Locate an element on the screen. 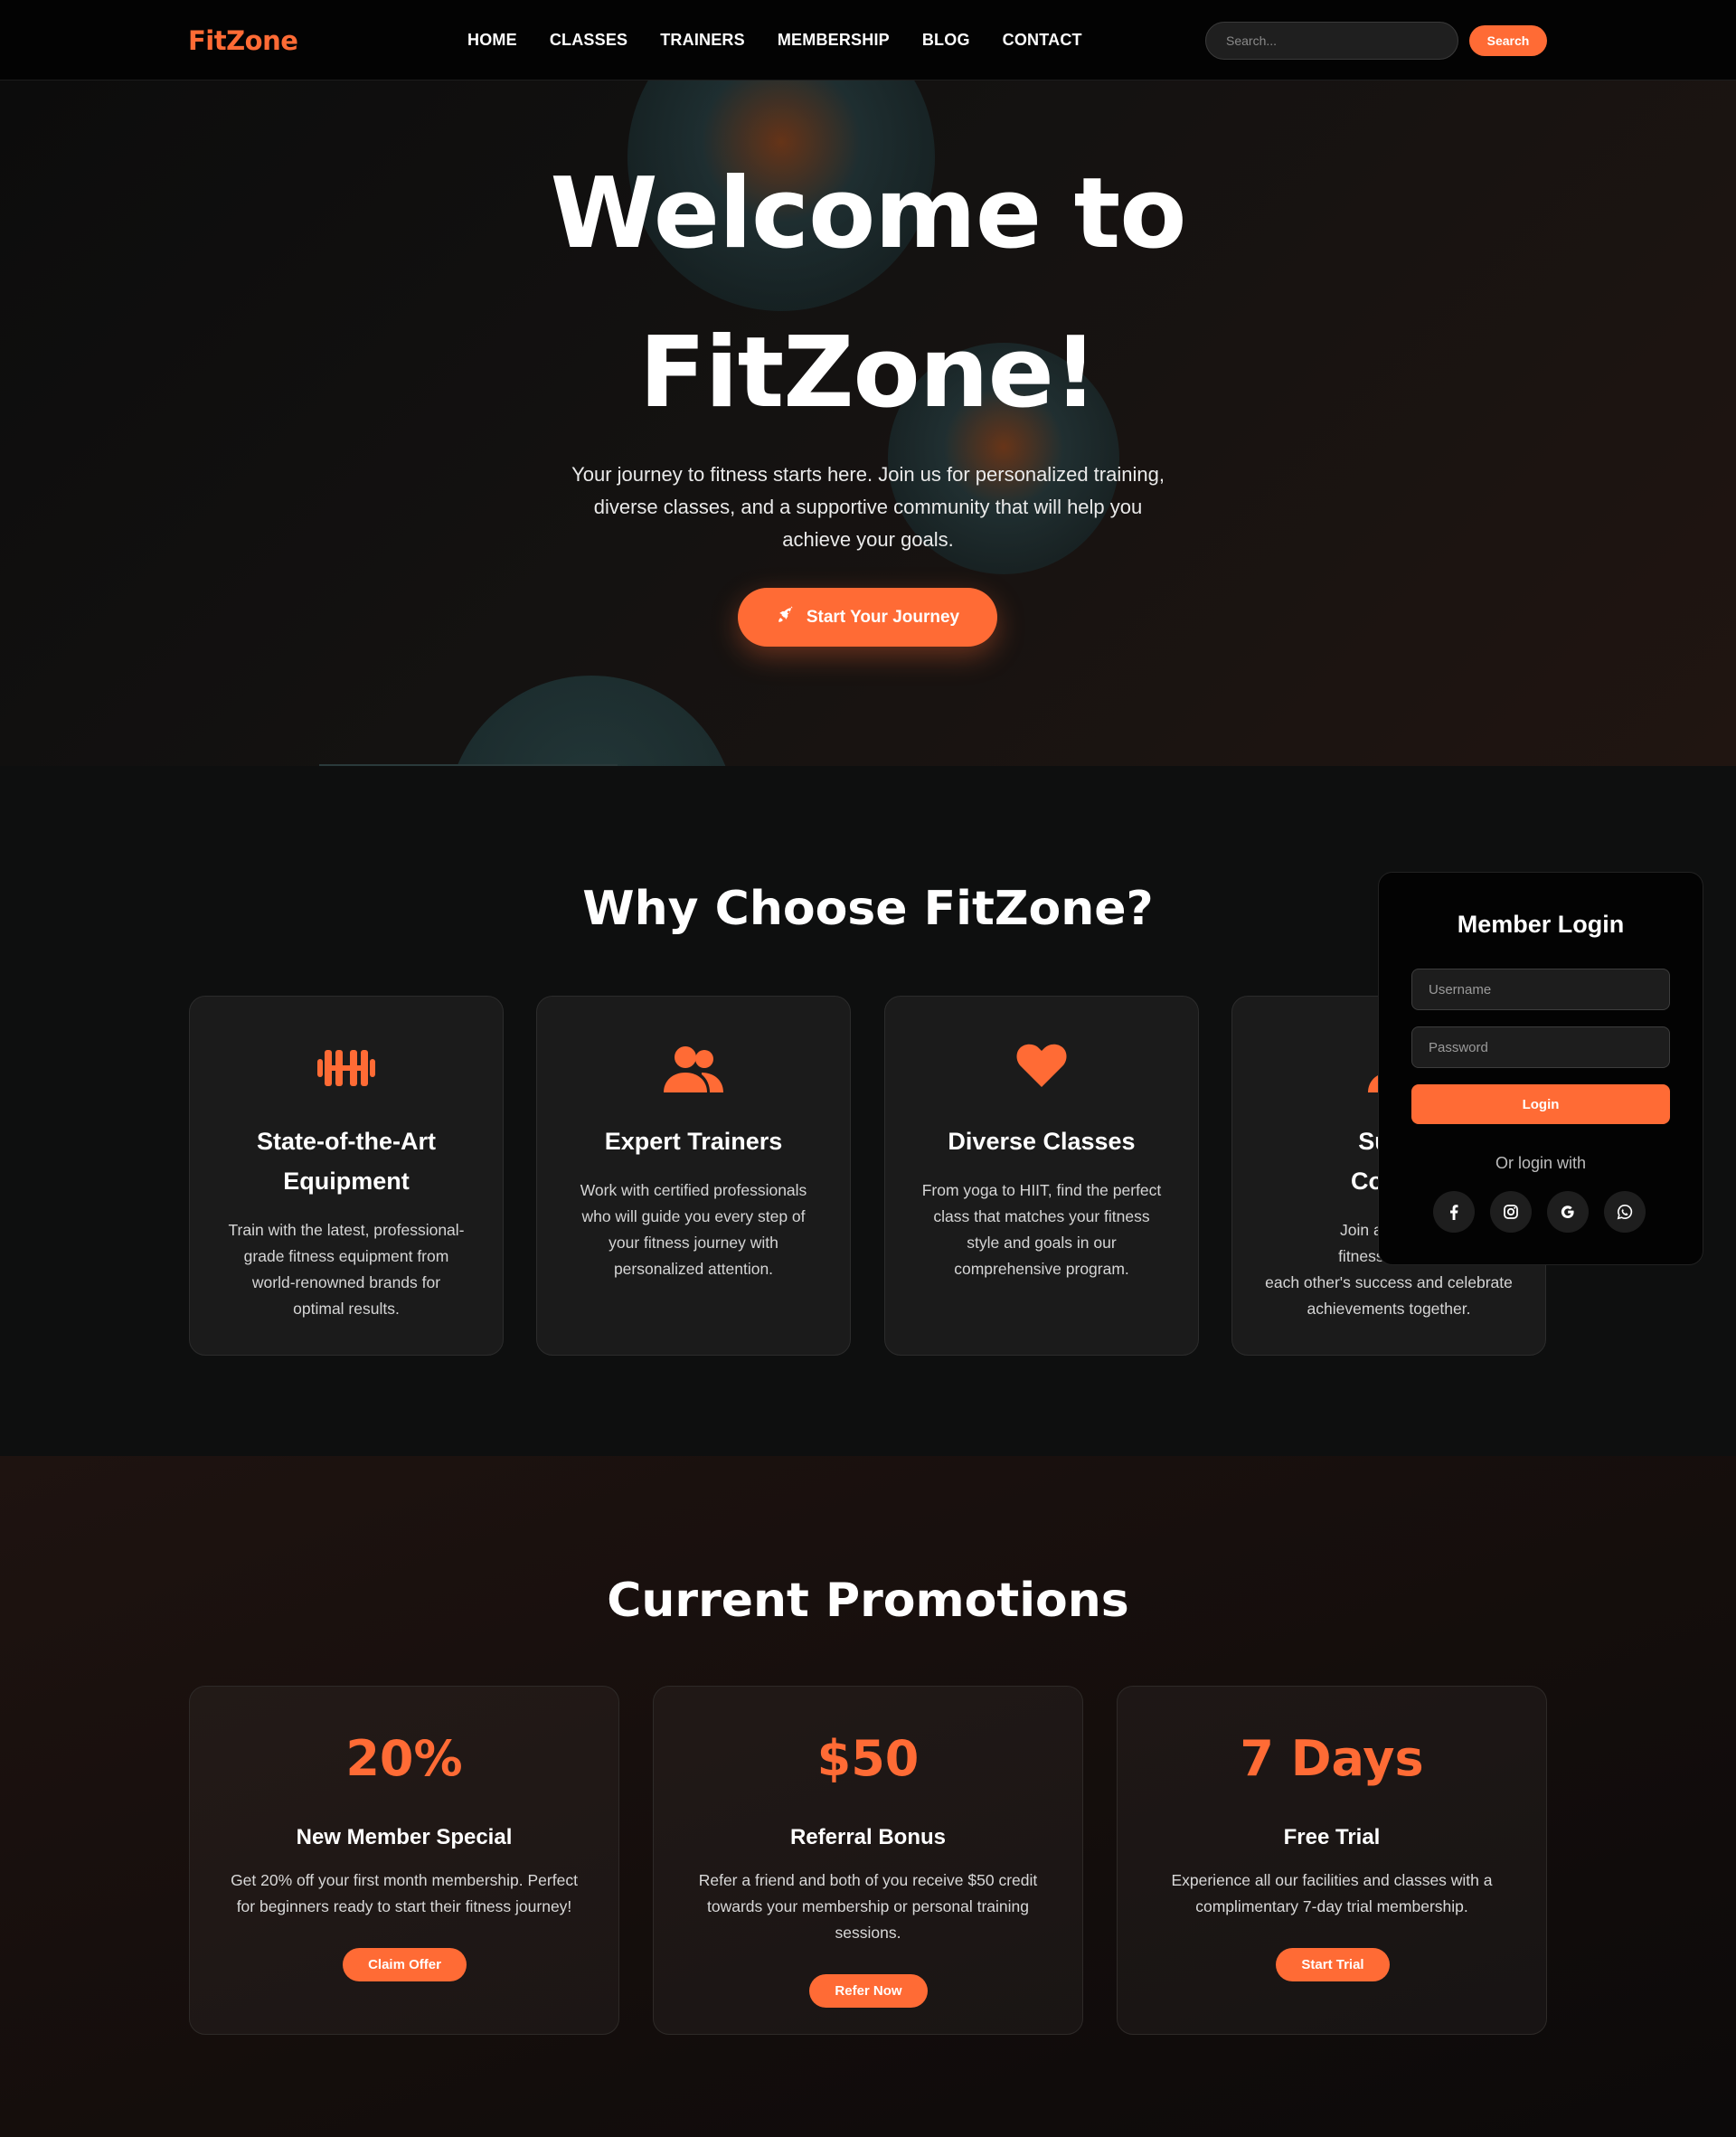  feature-title-line: Diverse Classes is located at coordinates (1042, 1141).